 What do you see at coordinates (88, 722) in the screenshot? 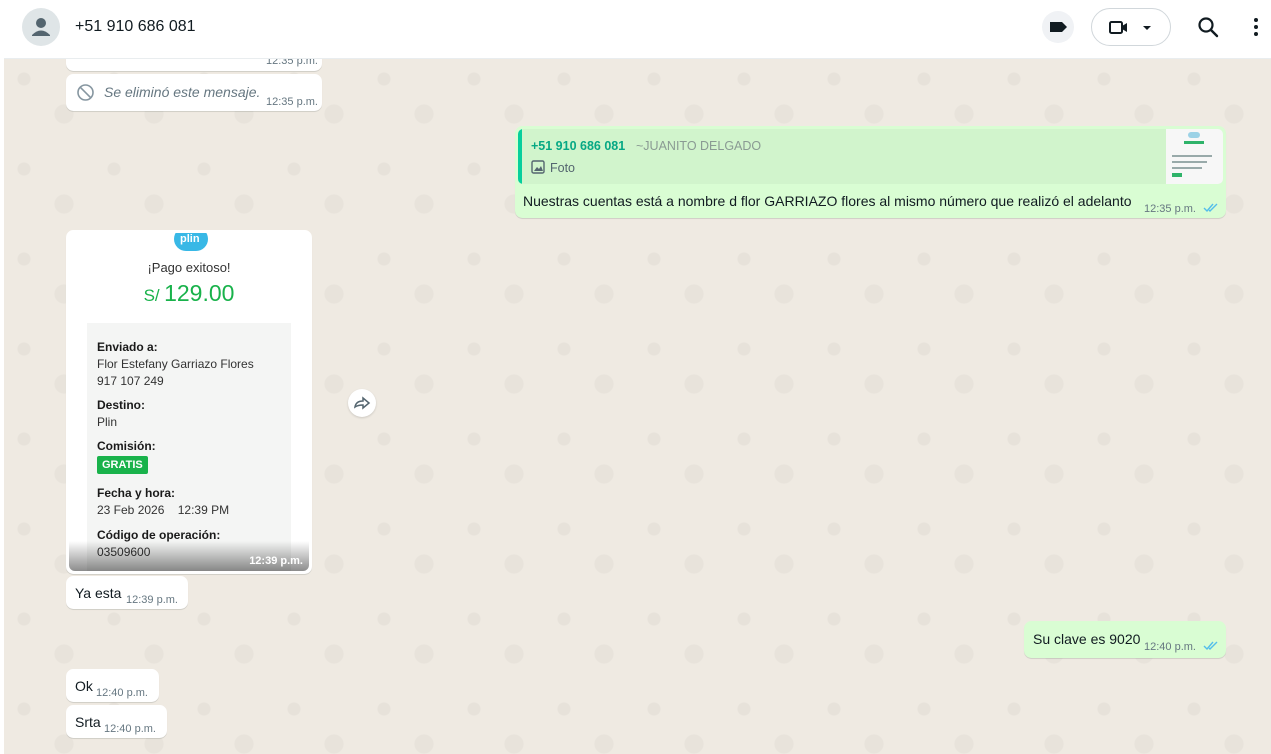
I see `message-text: Srta` at bounding box center [88, 722].